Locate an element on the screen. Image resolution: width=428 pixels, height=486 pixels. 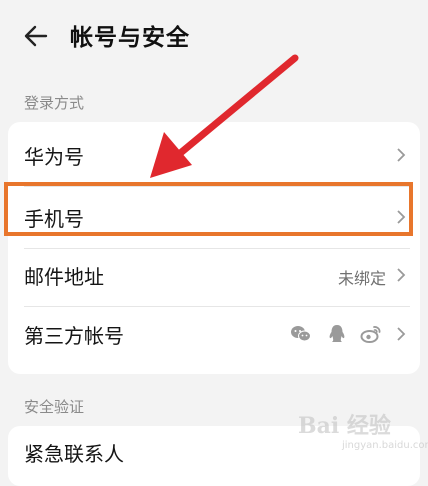
wechat-icon is located at coordinates (301, 334).